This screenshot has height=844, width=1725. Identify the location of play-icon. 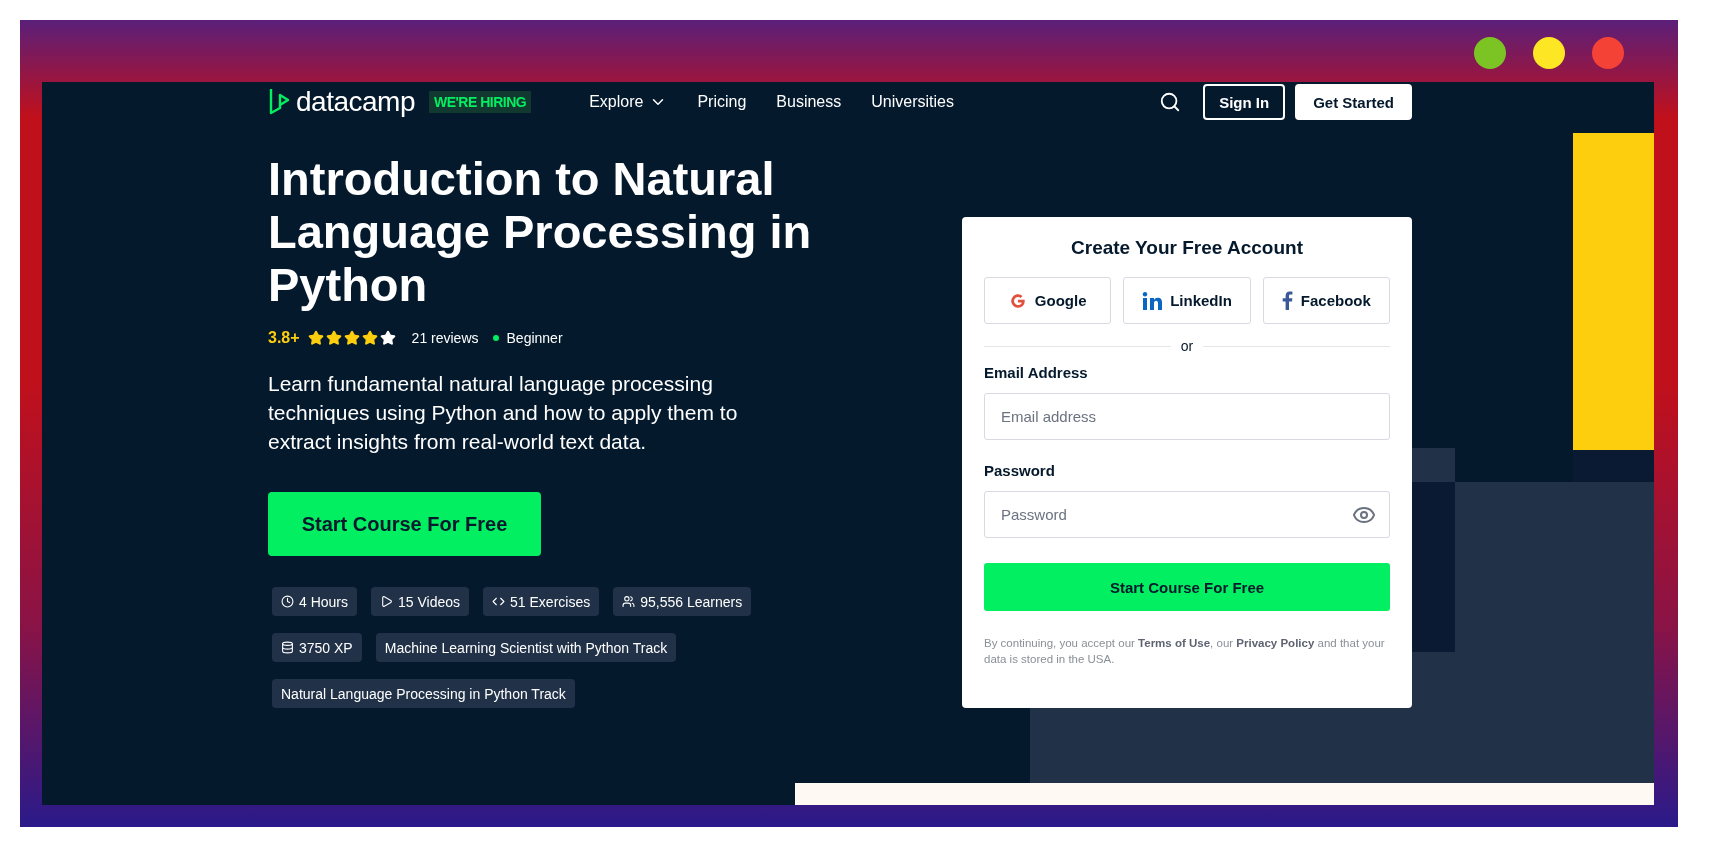
(387, 601).